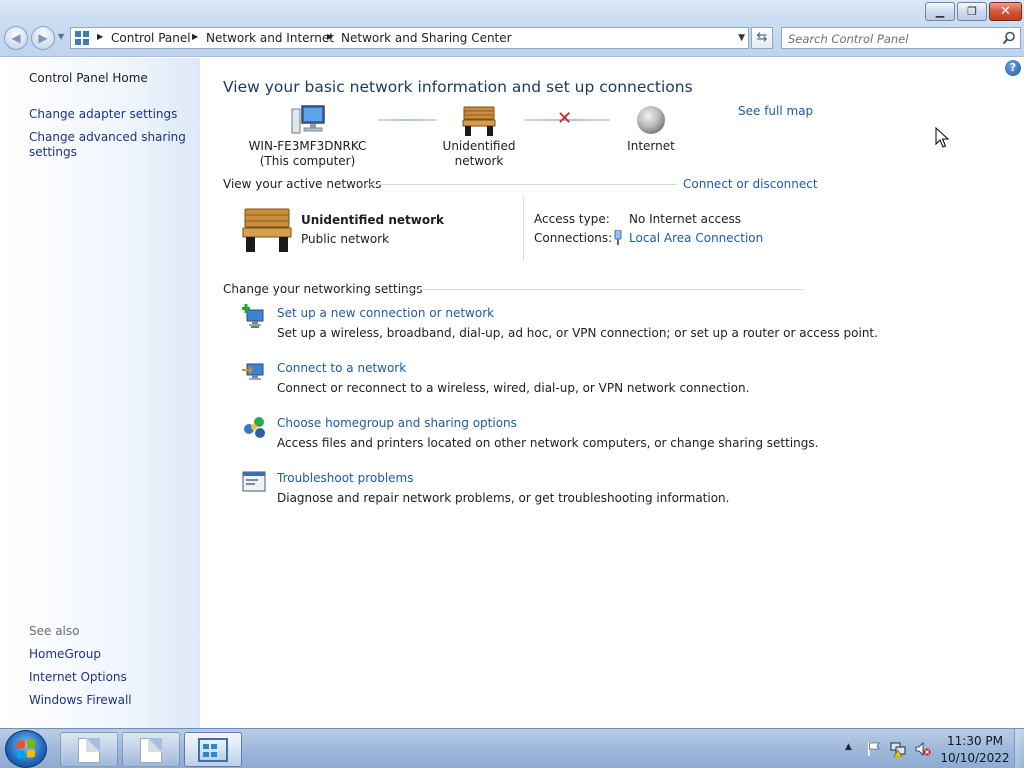  I want to click on breadcrumb-network-and-internet: Network and Internet, so click(270, 38).